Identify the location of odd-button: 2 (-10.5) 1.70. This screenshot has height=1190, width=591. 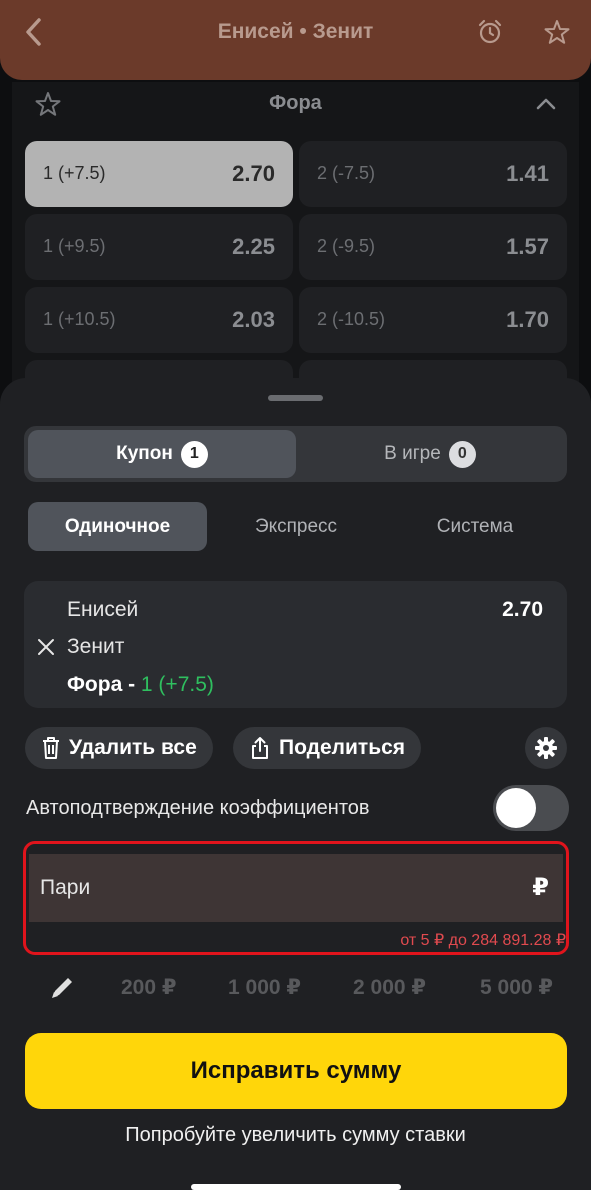
(433, 320).